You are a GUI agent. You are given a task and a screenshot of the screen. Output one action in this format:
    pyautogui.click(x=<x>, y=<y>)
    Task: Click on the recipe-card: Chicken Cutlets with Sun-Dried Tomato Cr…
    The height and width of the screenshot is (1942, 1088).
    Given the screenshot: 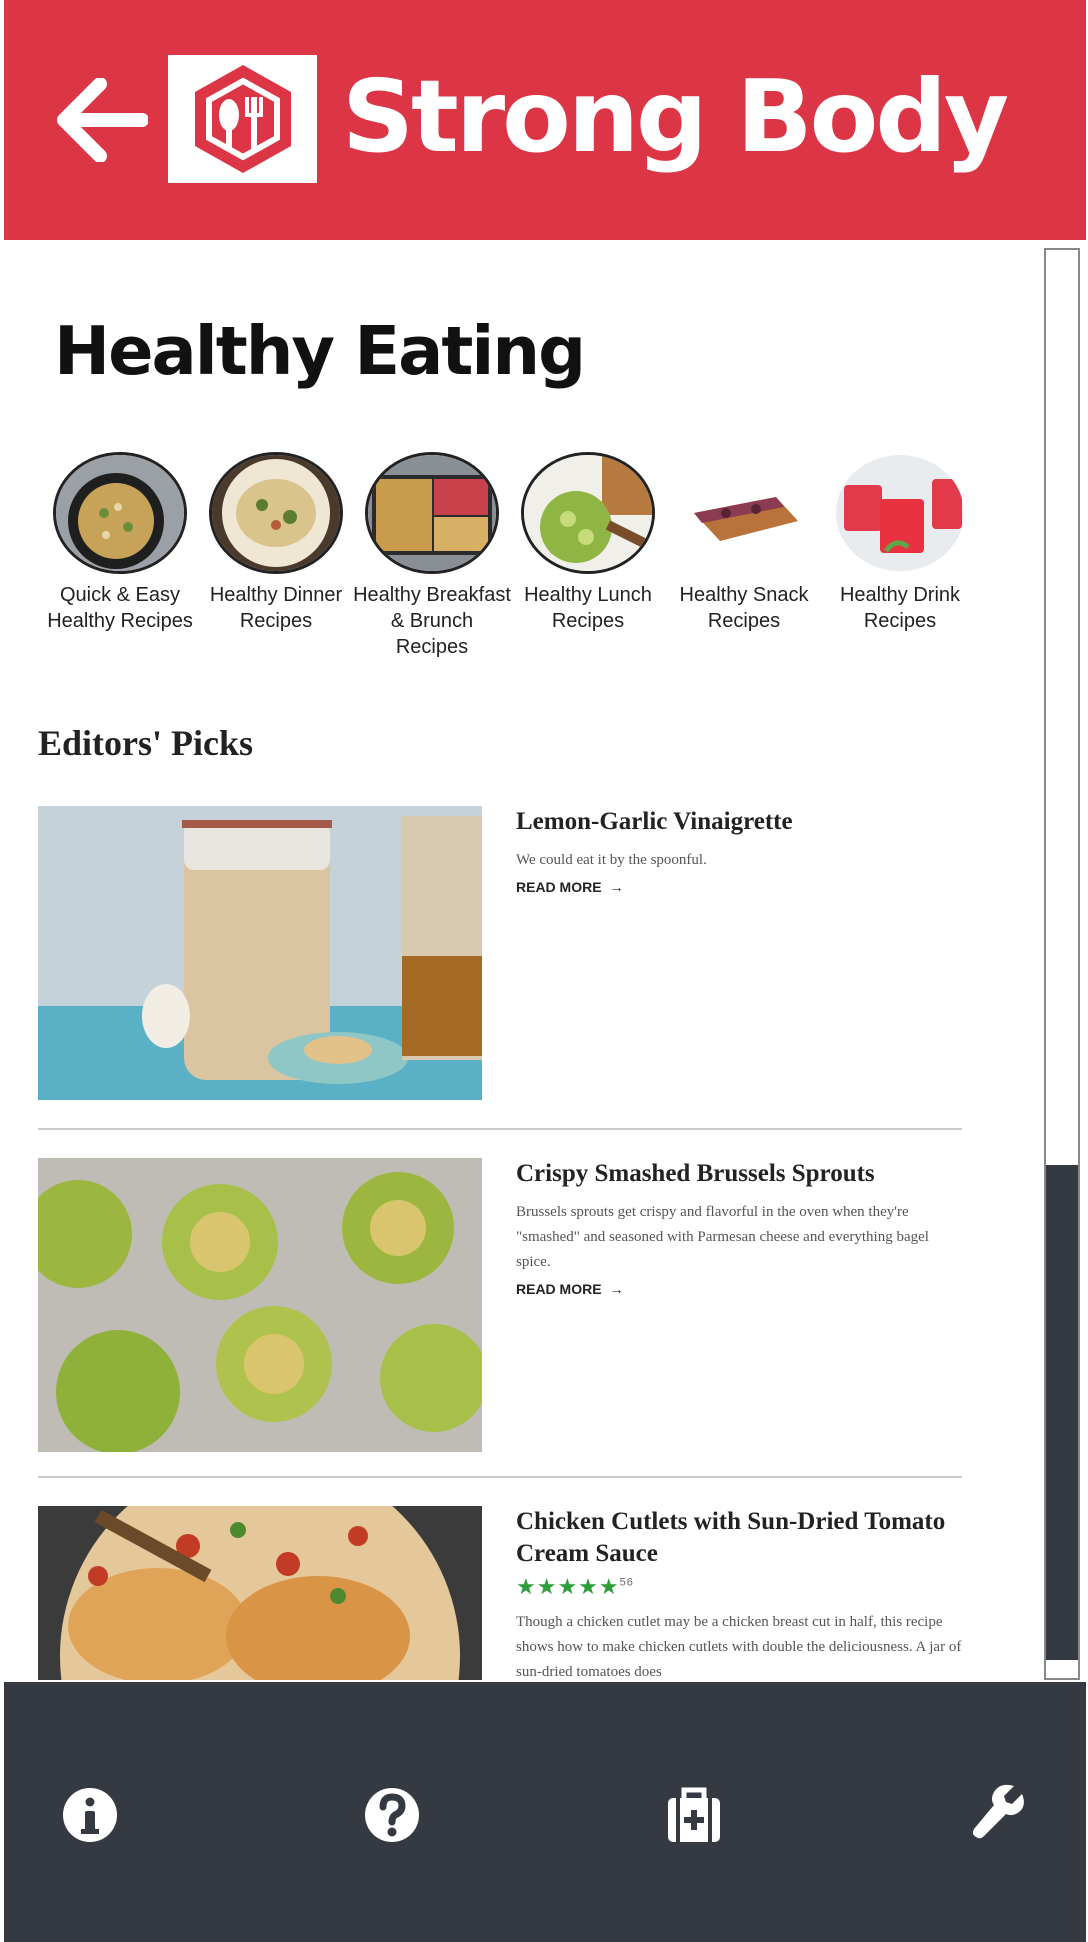 What is the action you would take?
    pyautogui.click(x=500, y=1593)
    